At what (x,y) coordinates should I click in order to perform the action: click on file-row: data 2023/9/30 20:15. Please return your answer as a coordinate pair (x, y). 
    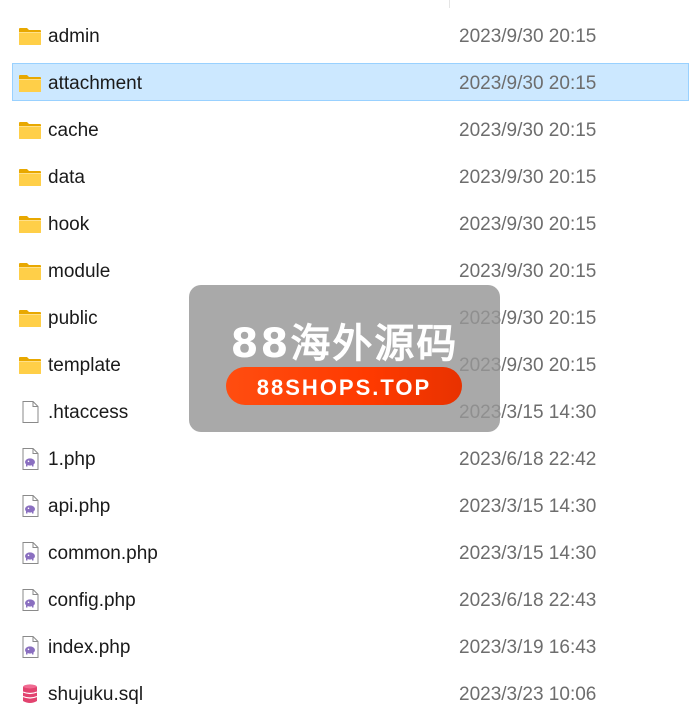
    Looking at the image, I should click on (345, 178).